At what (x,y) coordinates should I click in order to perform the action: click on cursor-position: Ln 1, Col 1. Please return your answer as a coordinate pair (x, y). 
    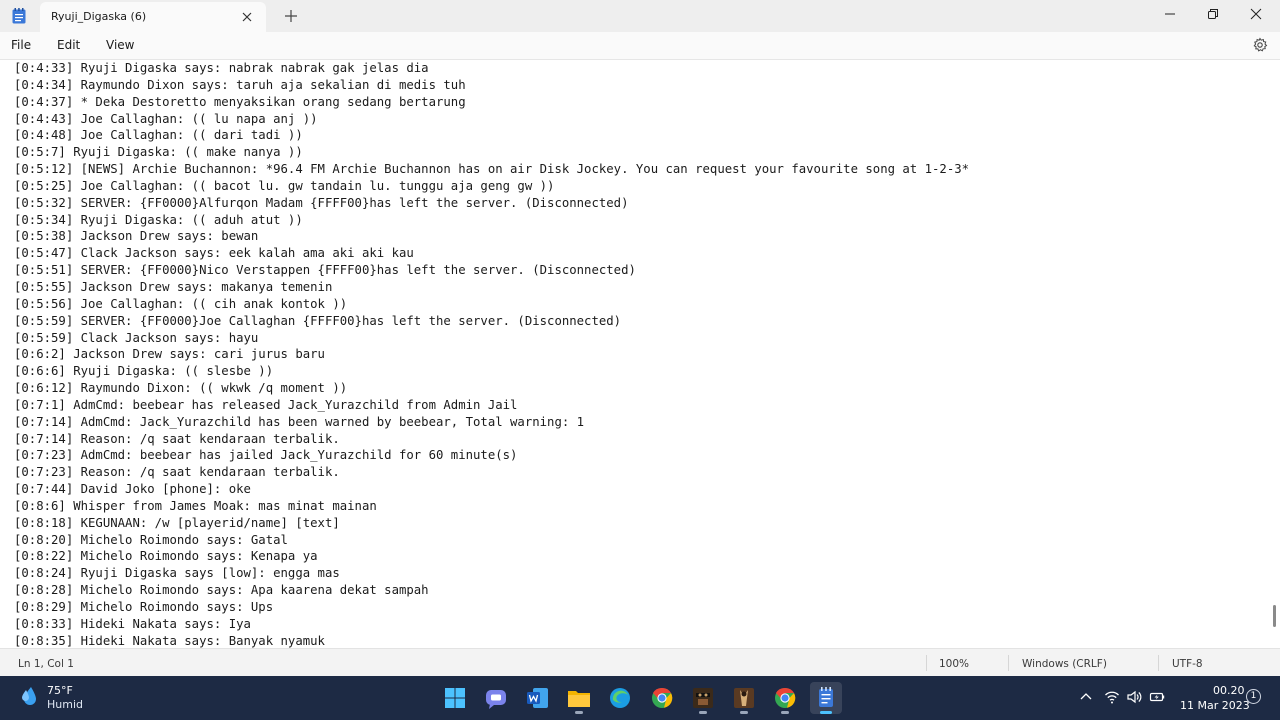
    Looking at the image, I should click on (46, 664).